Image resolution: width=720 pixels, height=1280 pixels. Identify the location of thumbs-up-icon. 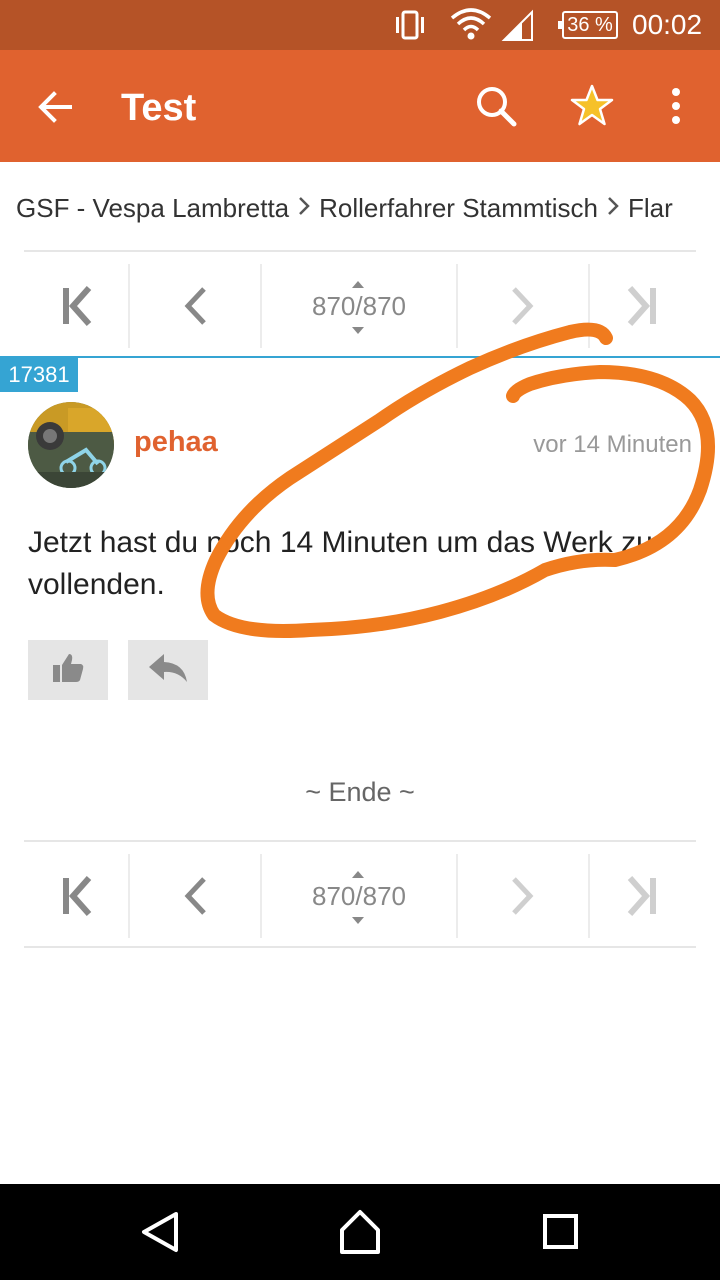
(68, 670).